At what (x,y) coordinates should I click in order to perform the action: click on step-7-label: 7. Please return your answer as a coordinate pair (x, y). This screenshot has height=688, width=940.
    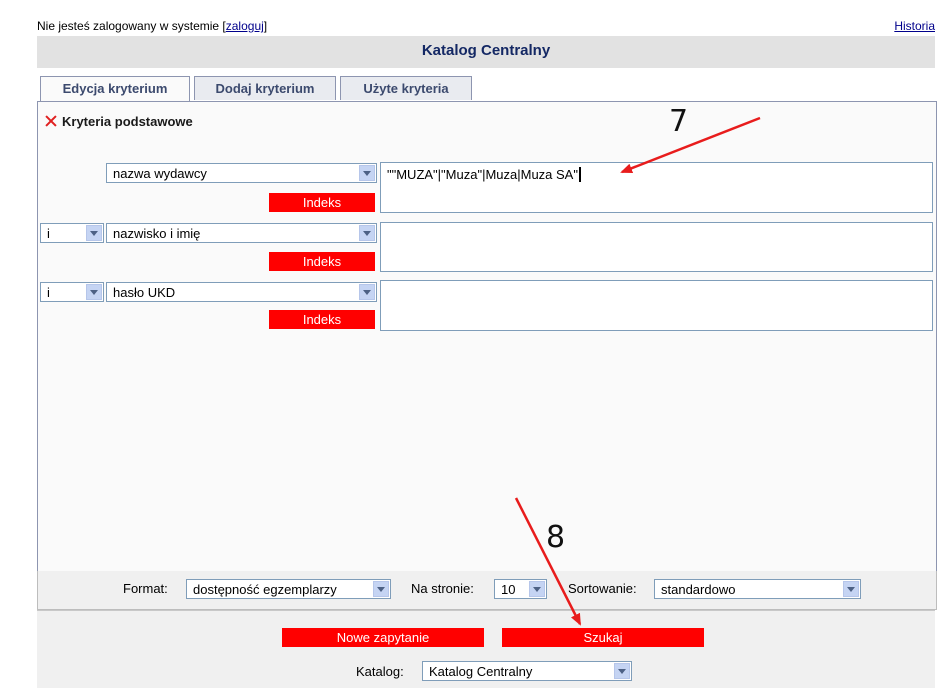
    Looking at the image, I should click on (679, 121).